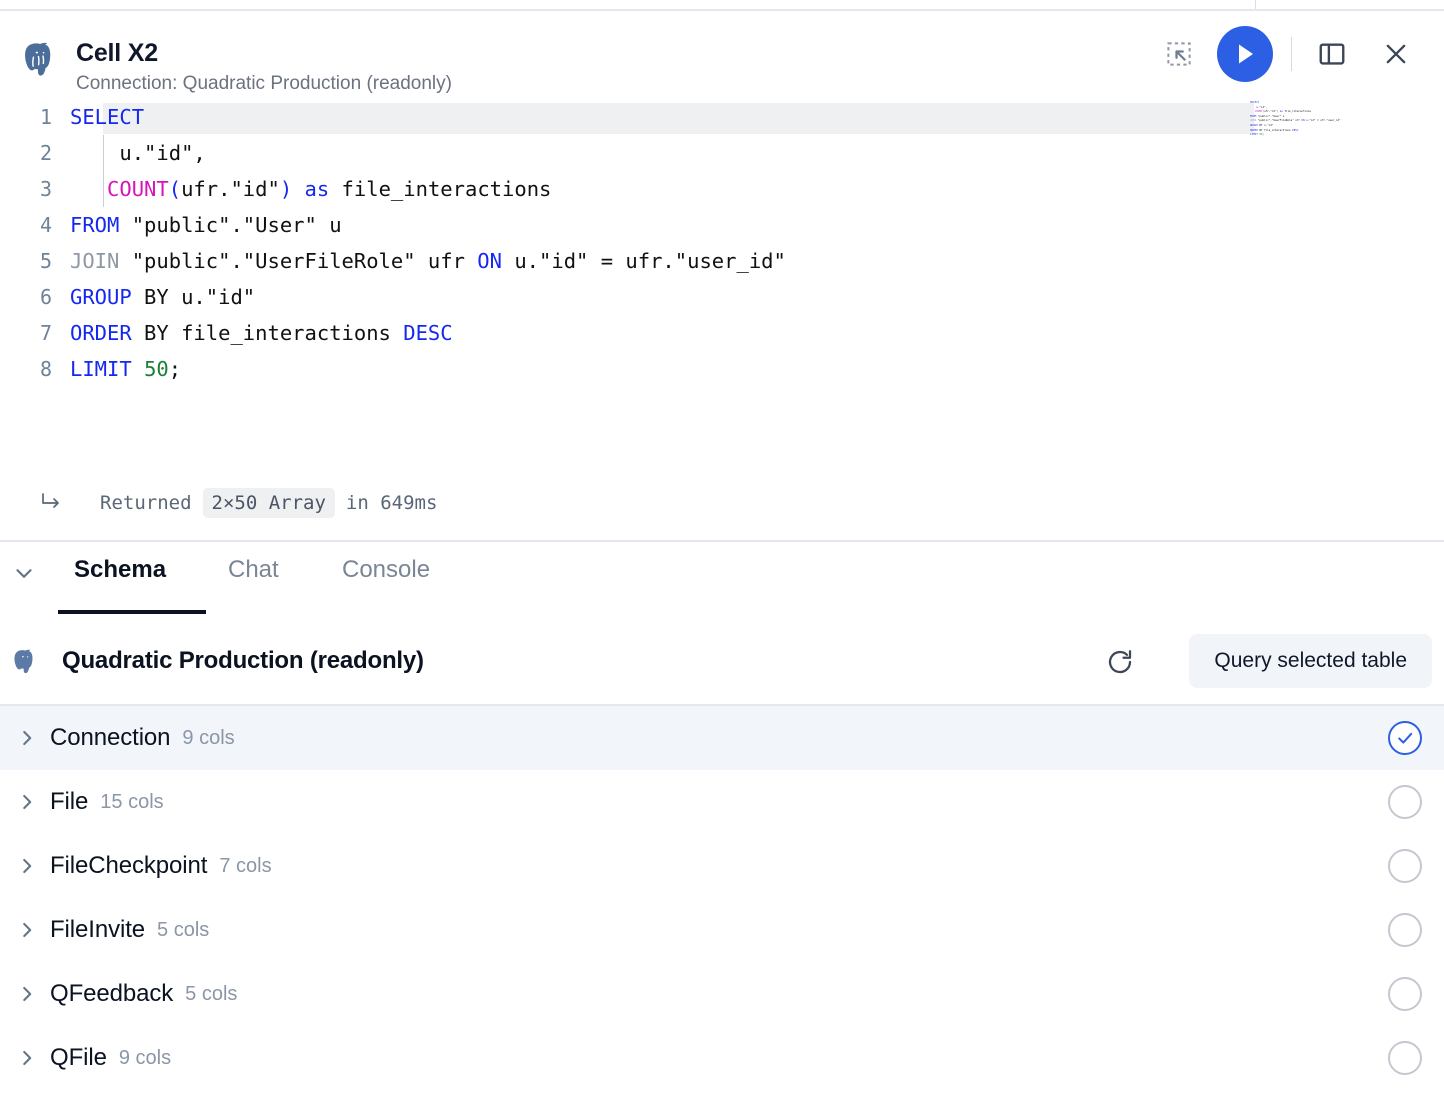 Image resolution: width=1444 pixels, height=1100 pixels. I want to click on code-line: 6 GROUP BY u."id", so click(722, 297).